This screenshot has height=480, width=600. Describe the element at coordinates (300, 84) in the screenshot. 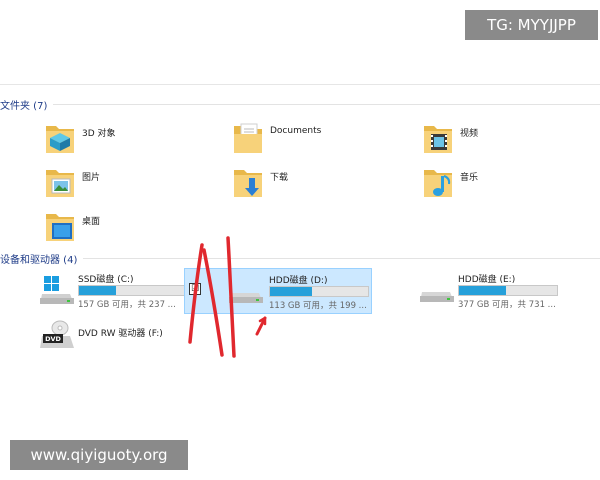

I see `top-divider` at that location.